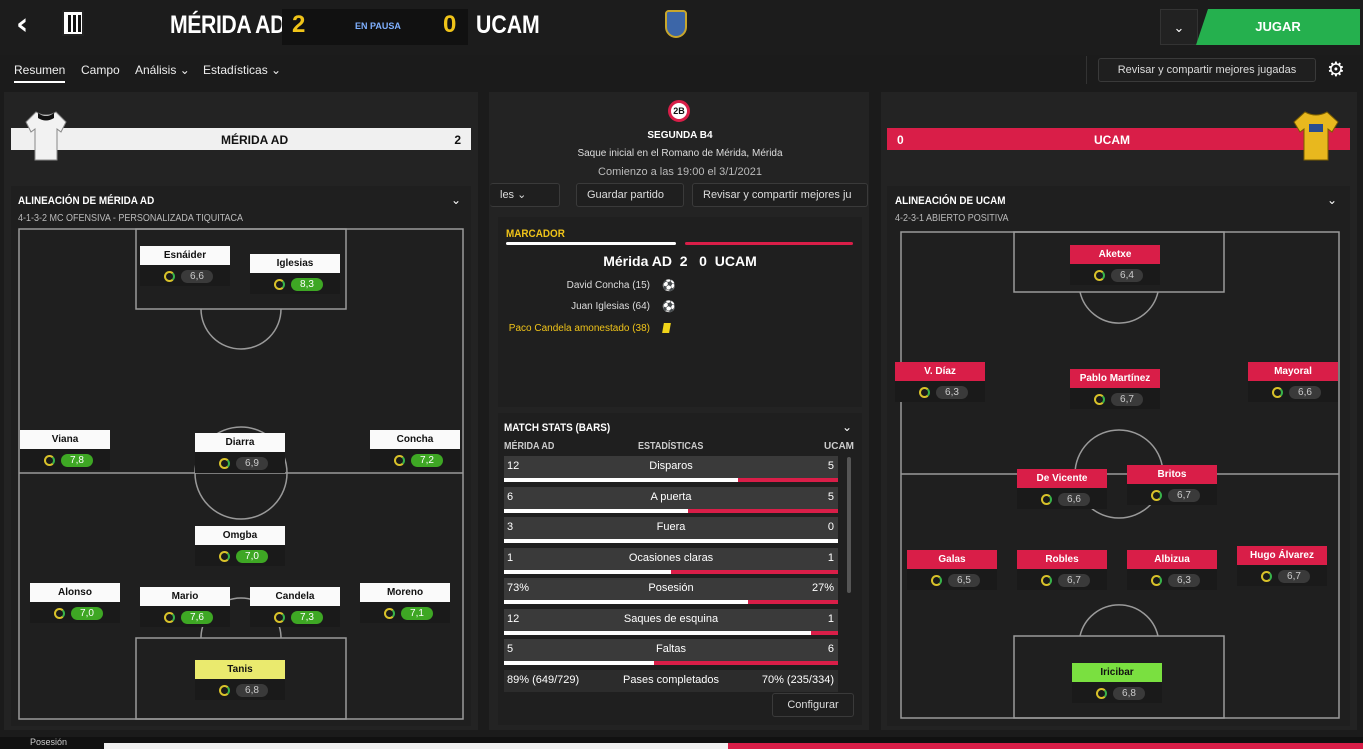  I want to click on away-player-card: Pablo Martínez 6,7, so click(1115, 389).